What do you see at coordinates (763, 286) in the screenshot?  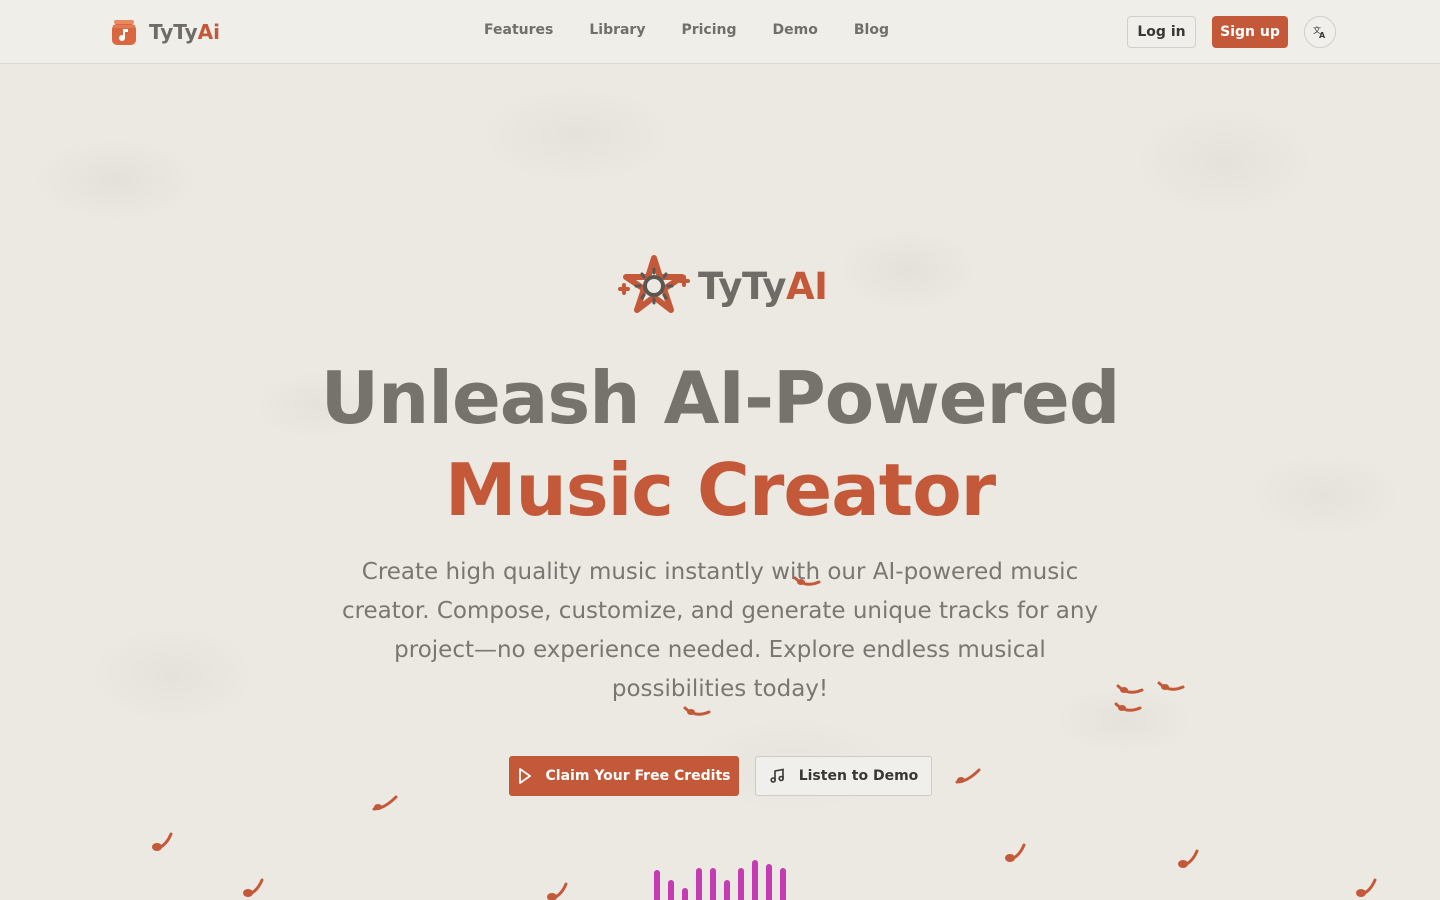 I see `hero-logo-text: TyTyAI` at bounding box center [763, 286].